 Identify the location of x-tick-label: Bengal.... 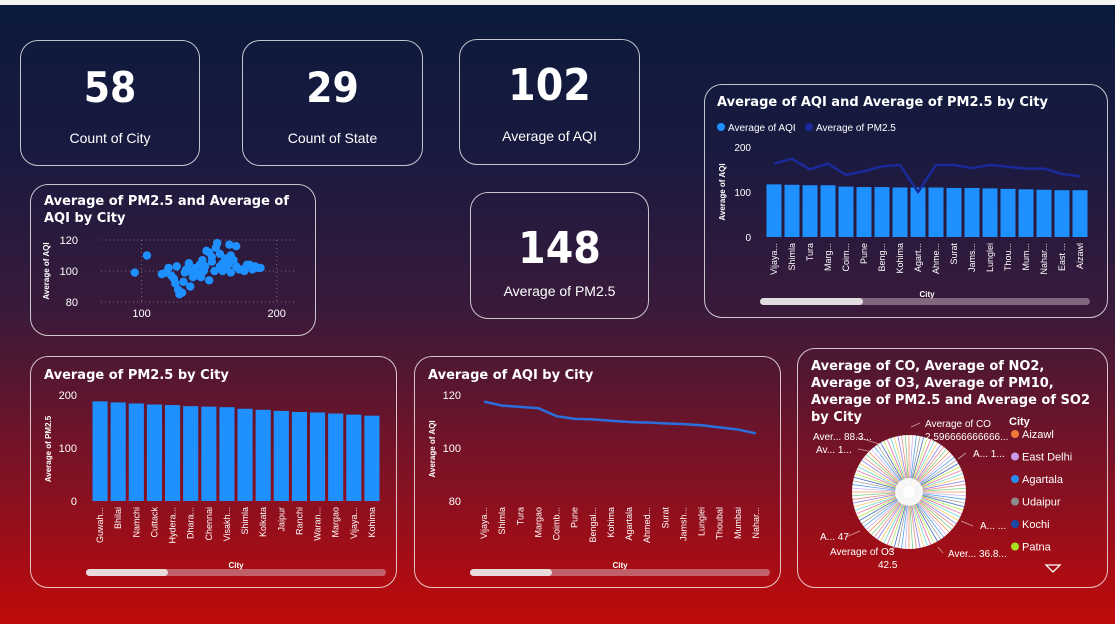
(593, 525).